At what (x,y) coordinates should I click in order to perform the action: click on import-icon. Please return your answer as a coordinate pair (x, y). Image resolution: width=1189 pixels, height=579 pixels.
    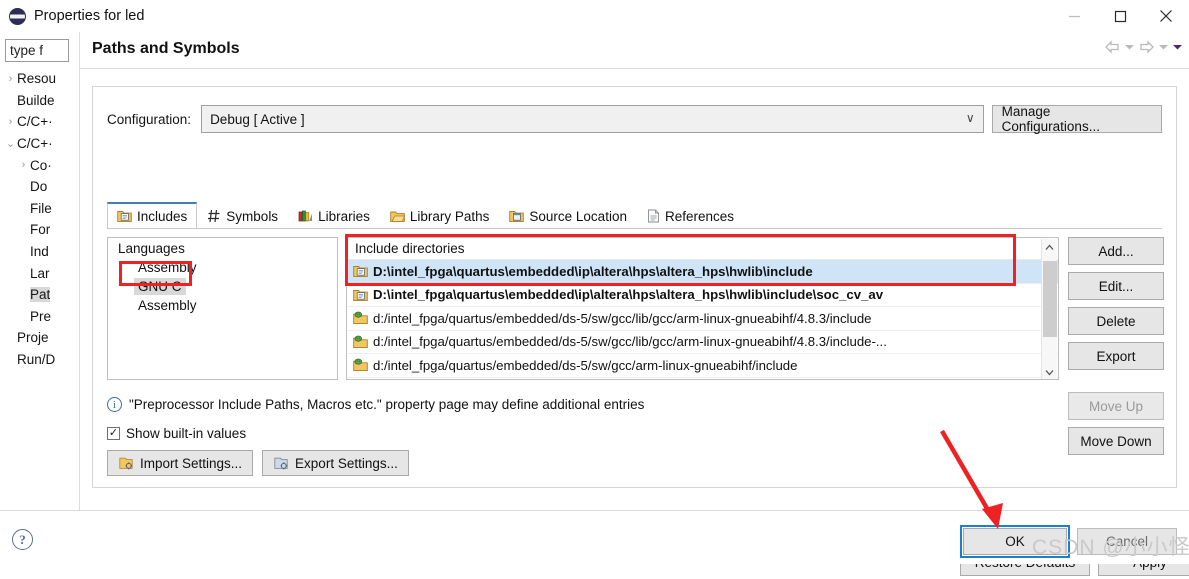
    Looking at the image, I should click on (126, 463).